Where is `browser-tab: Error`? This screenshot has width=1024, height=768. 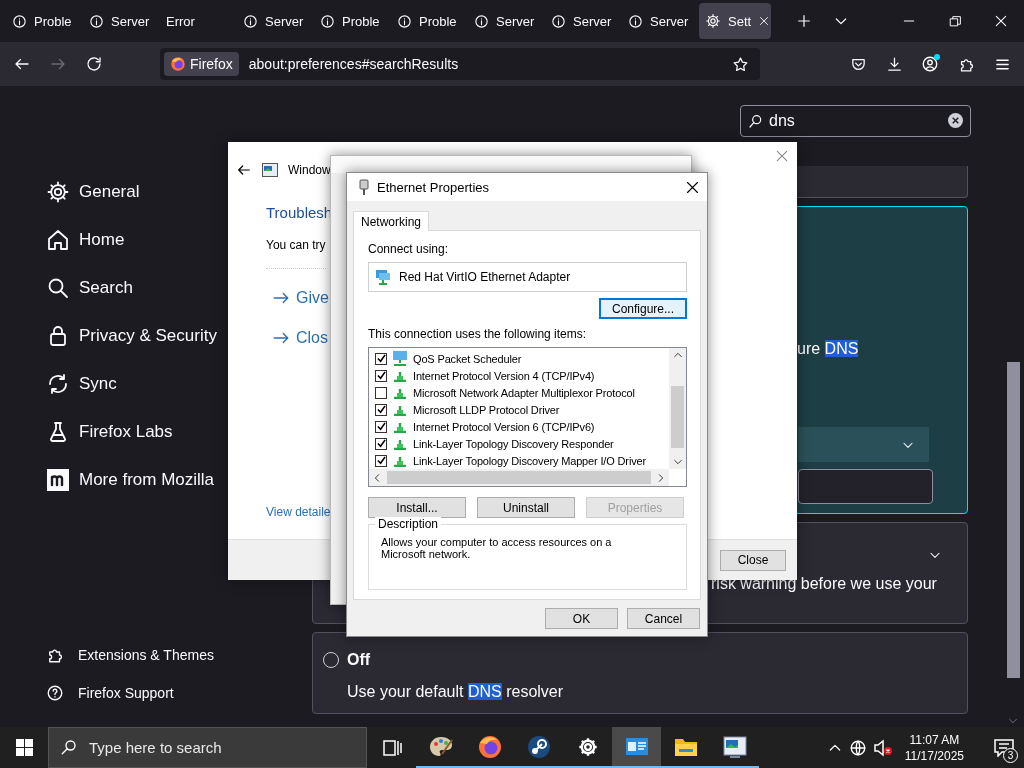 browser-tab: Error is located at coordinates (196, 21).